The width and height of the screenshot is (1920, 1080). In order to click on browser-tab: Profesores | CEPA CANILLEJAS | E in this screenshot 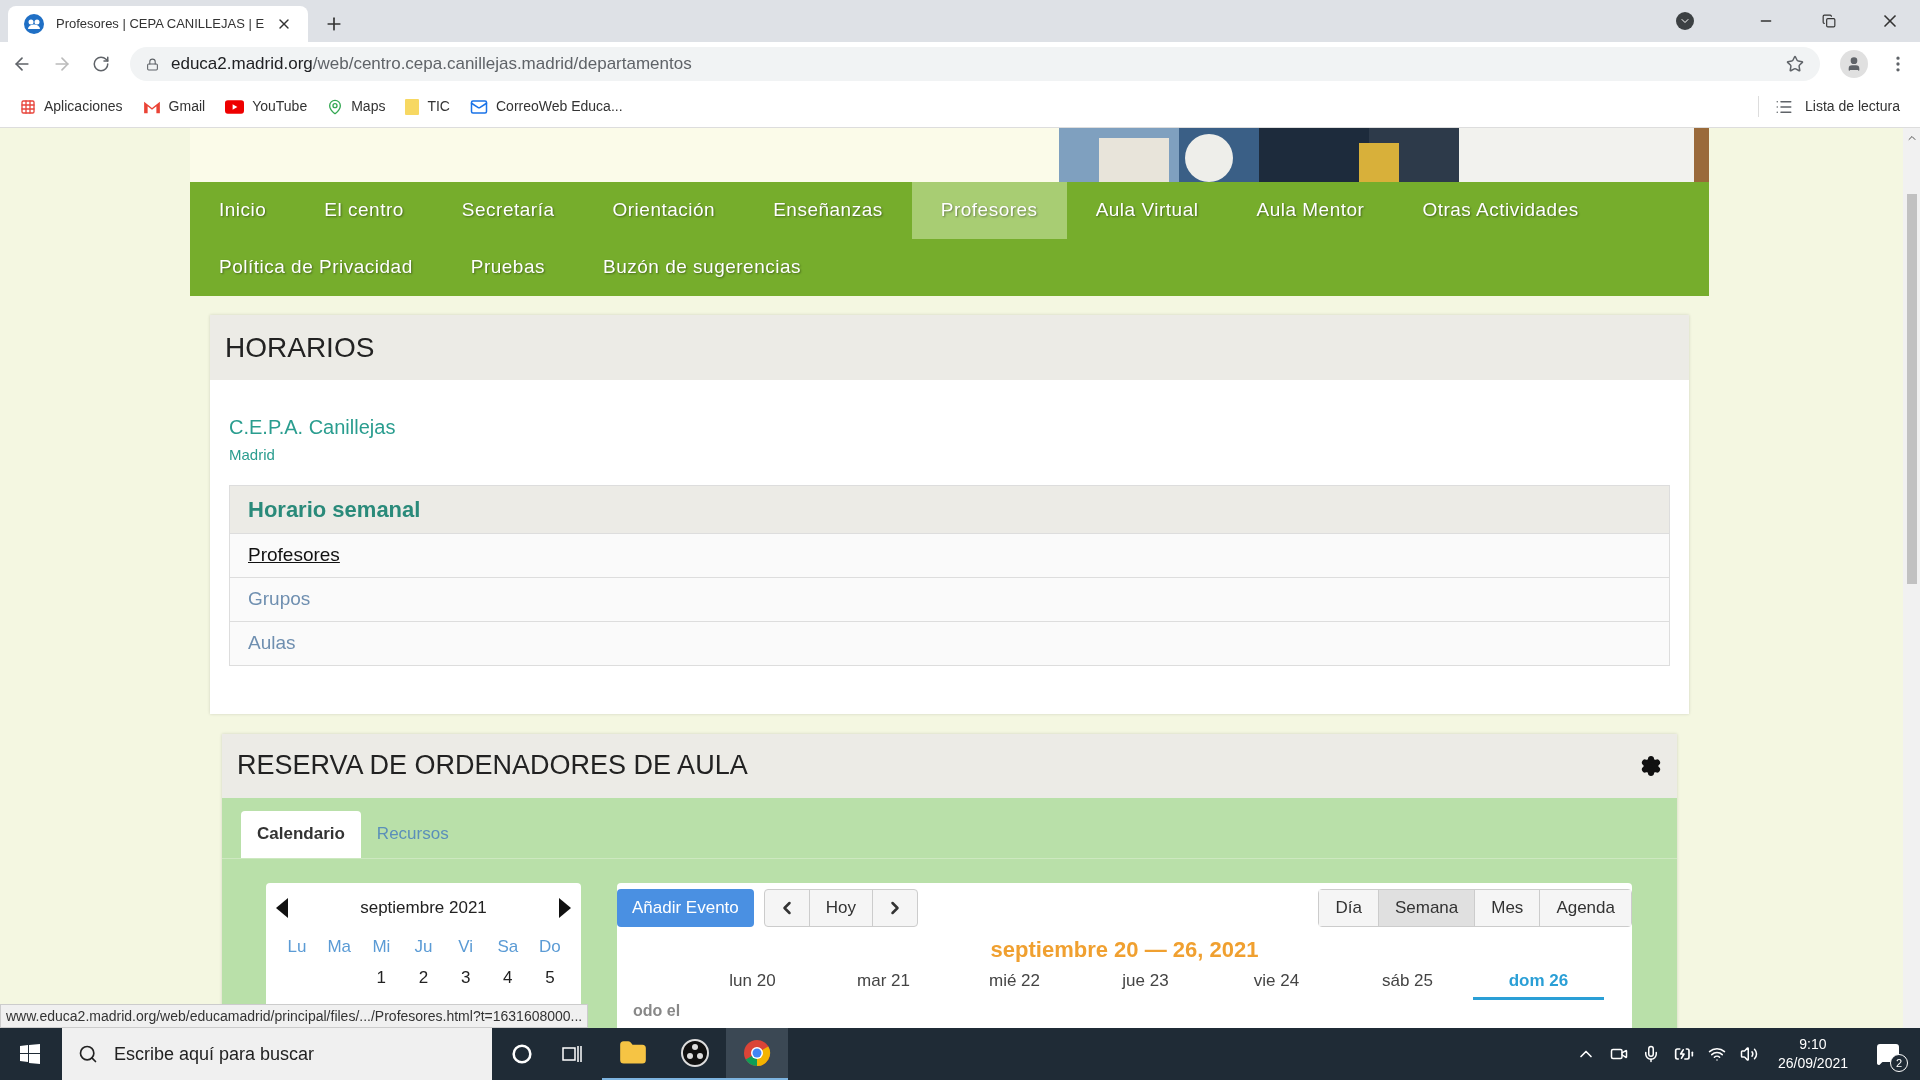, I will do `click(158, 24)`.